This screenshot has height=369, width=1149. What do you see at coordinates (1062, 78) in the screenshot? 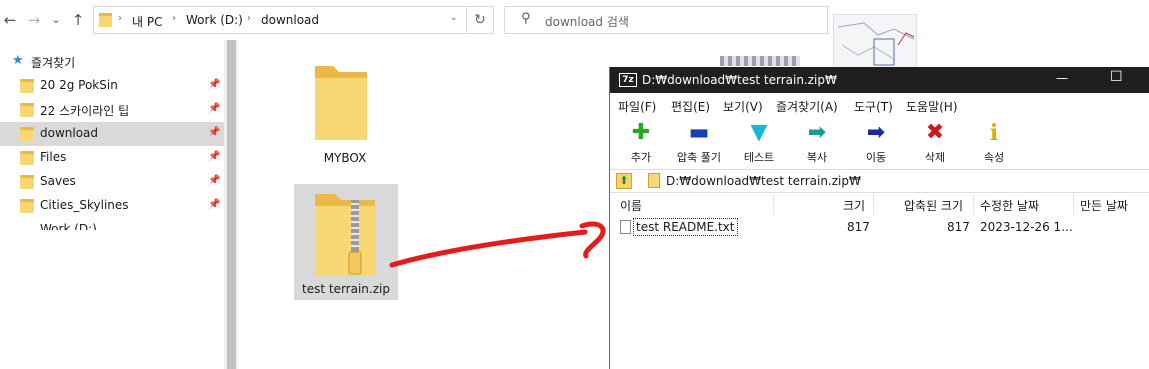
I see `minimize-button: —` at bounding box center [1062, 78].